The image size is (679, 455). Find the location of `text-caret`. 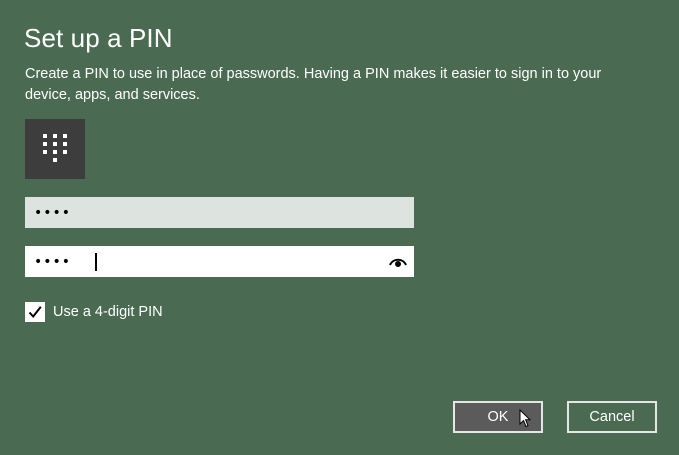

text-caret is located at coordinates (96, 262).